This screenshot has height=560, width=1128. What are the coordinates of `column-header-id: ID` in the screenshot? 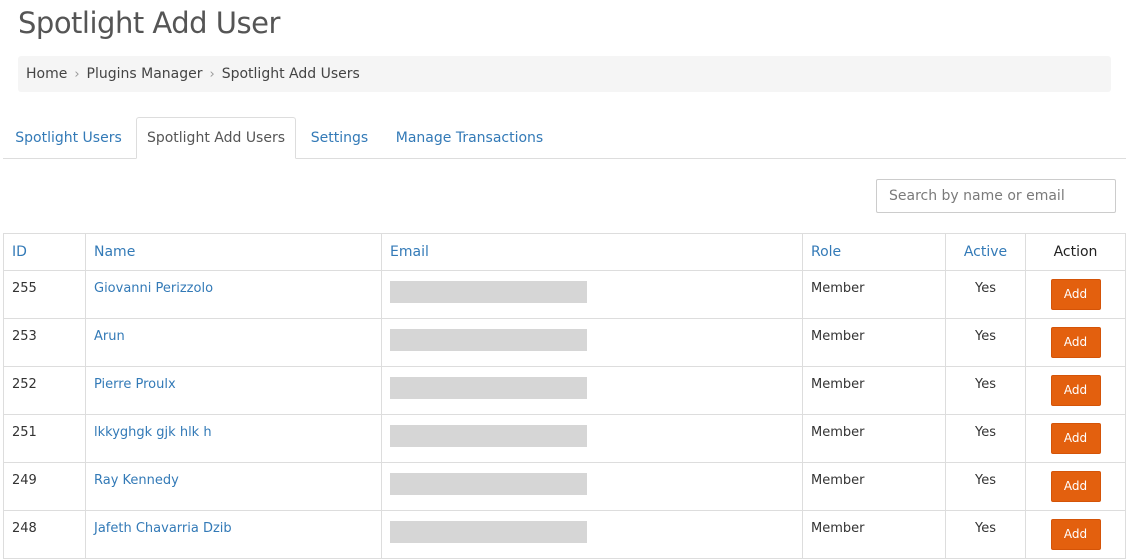 It's located at (44, 252).